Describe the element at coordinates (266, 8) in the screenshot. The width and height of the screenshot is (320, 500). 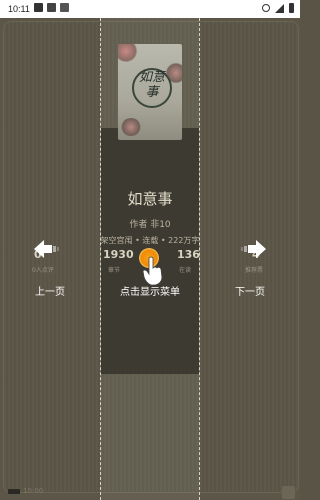
I see `do-not-disturb-icon` at that location.